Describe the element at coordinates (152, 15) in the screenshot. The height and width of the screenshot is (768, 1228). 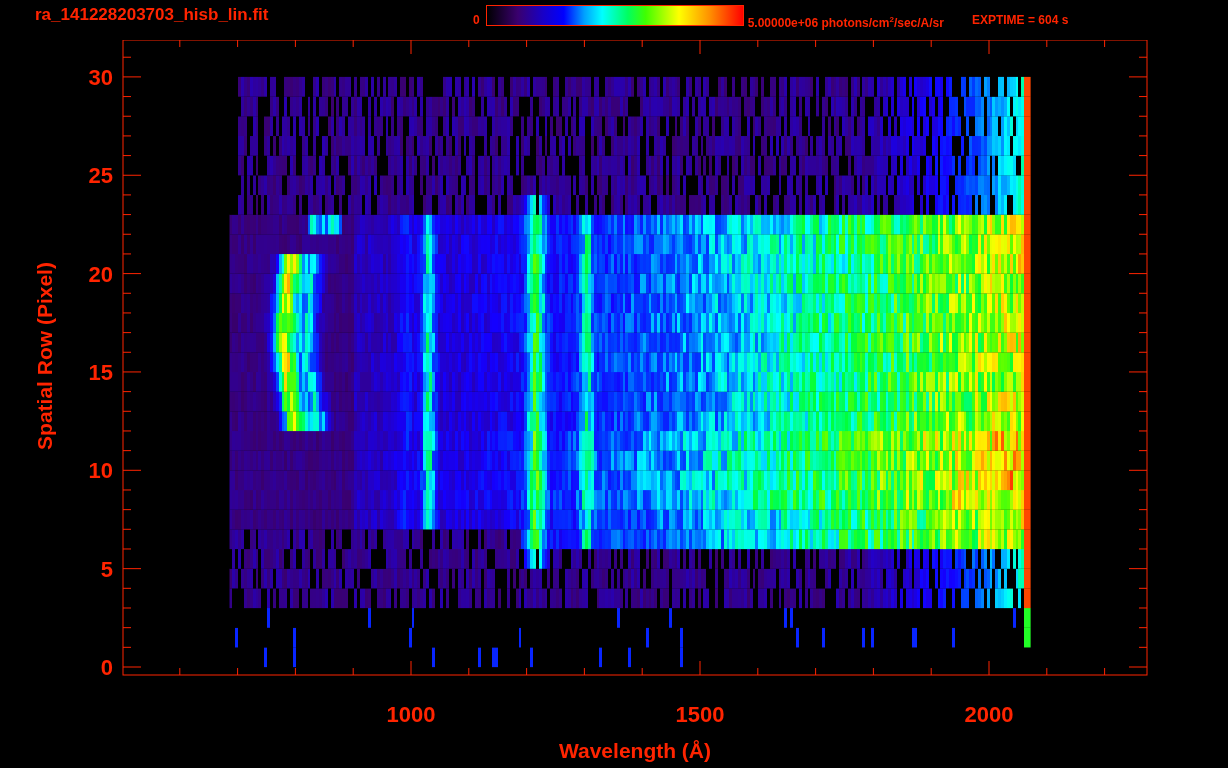
I see `file-title: ra_141228203703_hisb_lin.fit` at that location.